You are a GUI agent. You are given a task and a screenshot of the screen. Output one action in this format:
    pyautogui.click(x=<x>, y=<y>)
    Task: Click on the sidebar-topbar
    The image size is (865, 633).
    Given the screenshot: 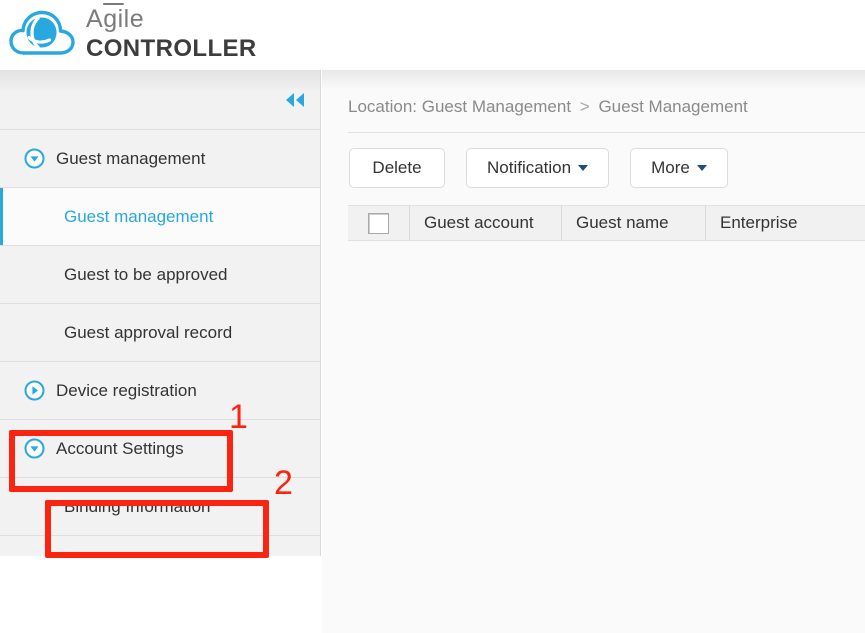 What is the action you would take?
    pyautogui.click(x=160, y=100)
    